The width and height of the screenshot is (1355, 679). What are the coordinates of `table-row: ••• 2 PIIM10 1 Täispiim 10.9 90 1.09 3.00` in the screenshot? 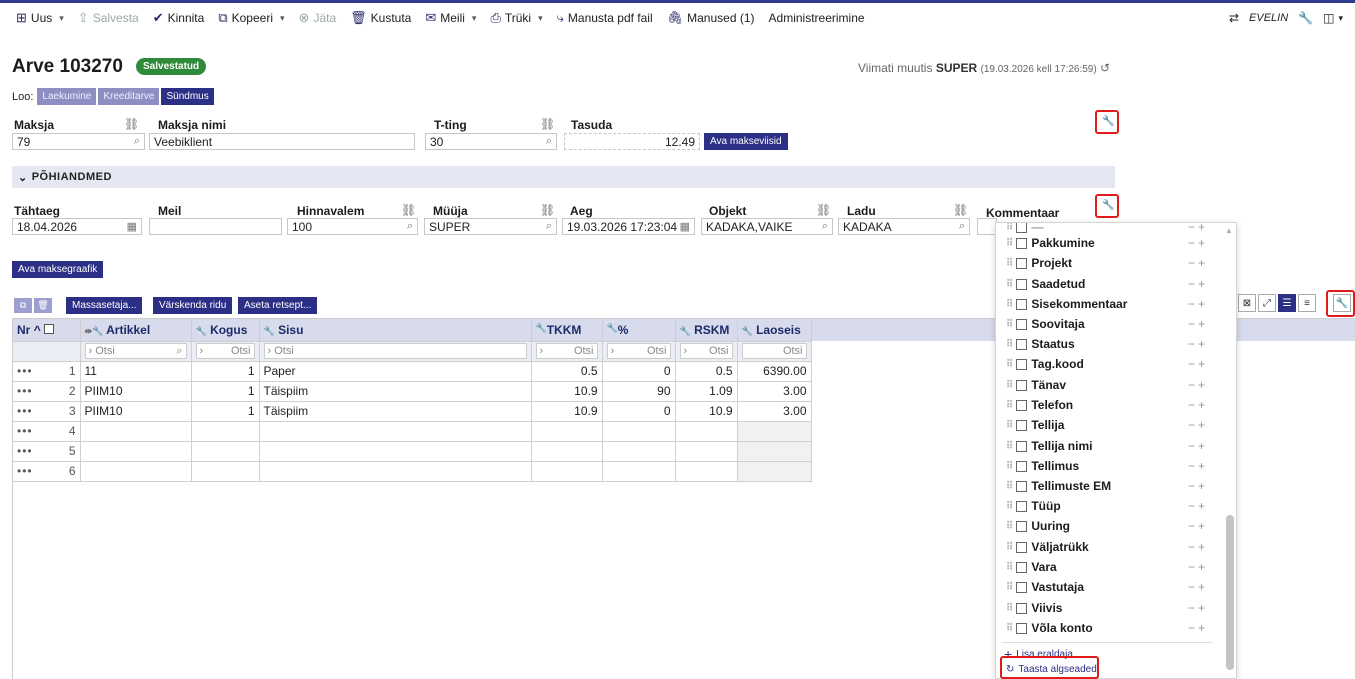 It's located at (412, 391).